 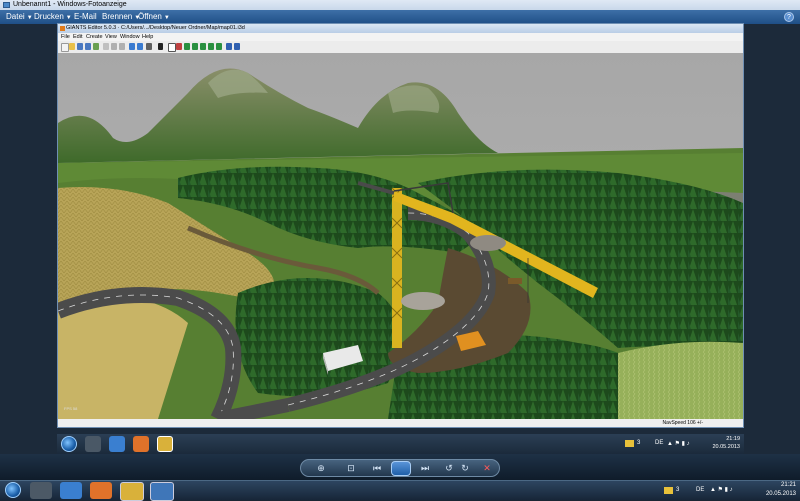 I want to click on ie-icon, so click(x=71, y=490).